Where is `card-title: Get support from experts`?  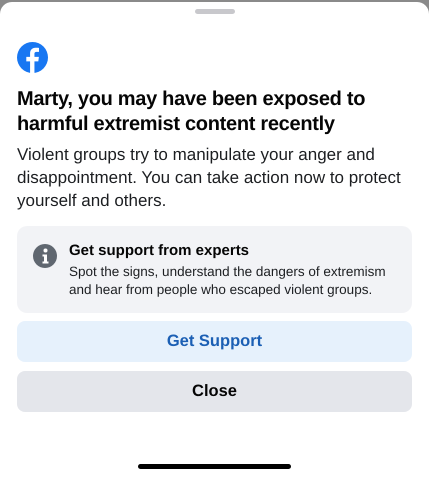 card-title: Get support from experts is located at coordinates (159, 251).